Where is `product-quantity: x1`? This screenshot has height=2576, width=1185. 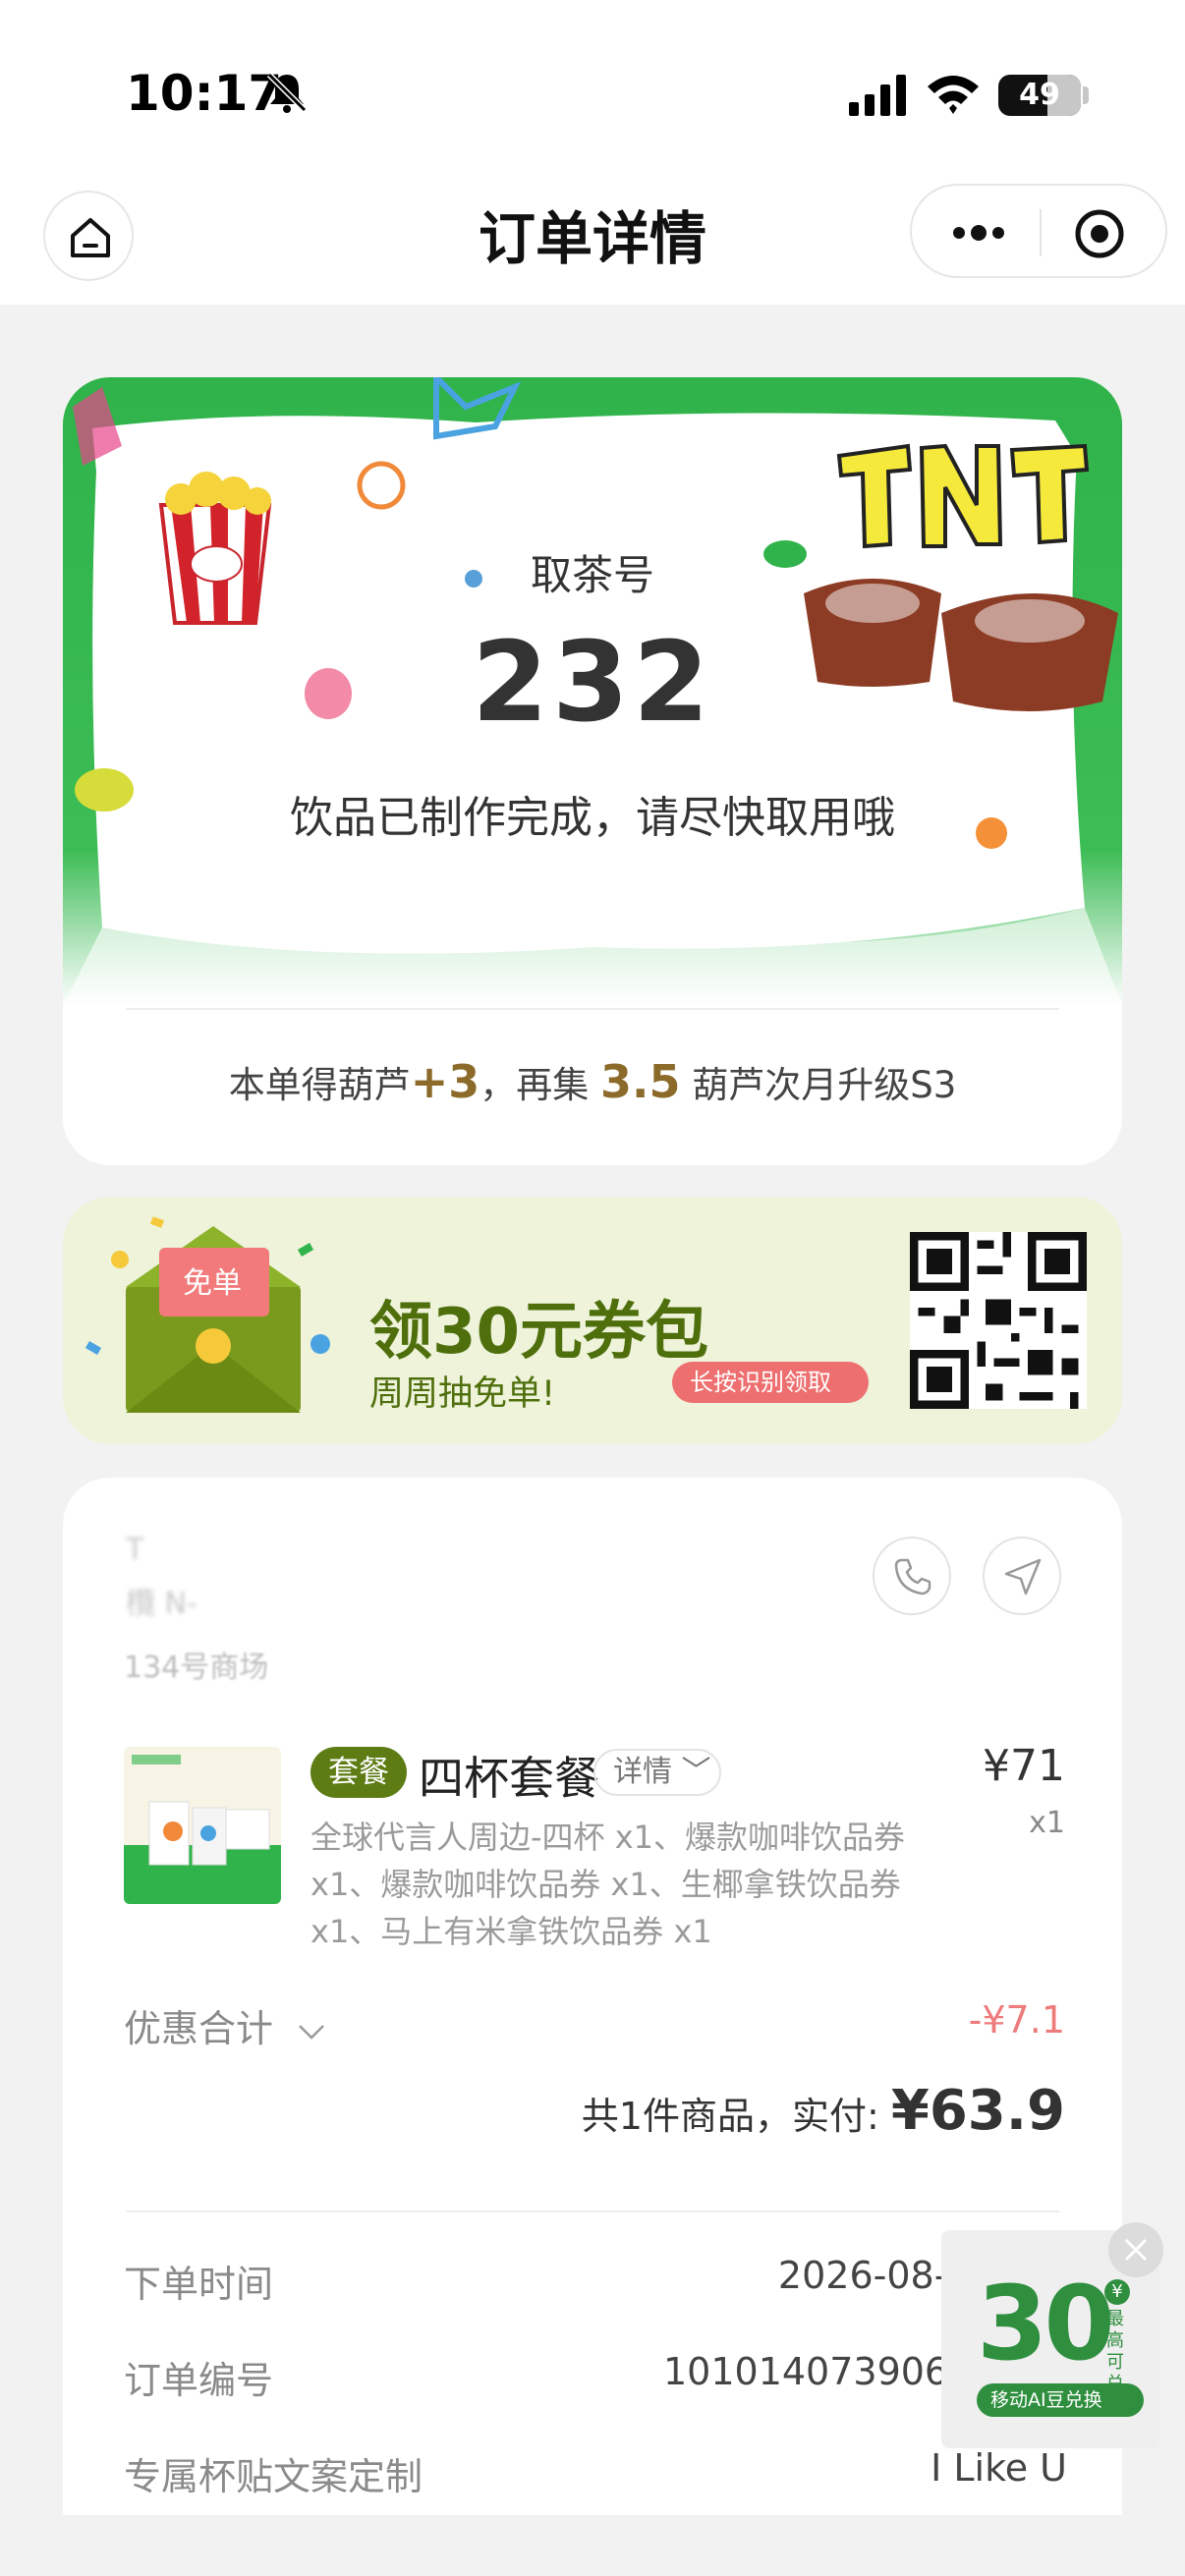 product-quantity: x1 is located at coordinates (1047, 1823).